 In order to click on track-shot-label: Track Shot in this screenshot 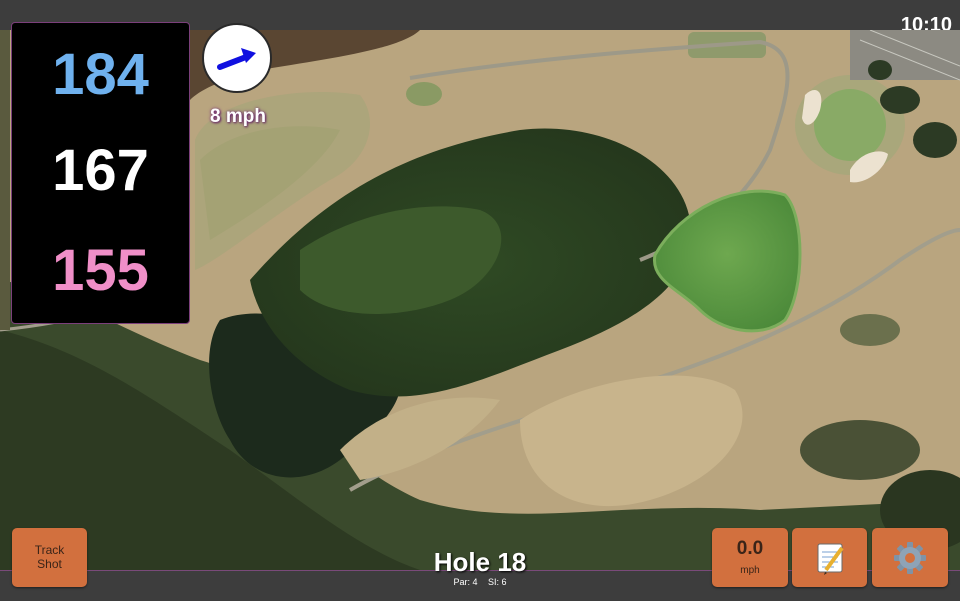, I will do `click(49, 556)`.